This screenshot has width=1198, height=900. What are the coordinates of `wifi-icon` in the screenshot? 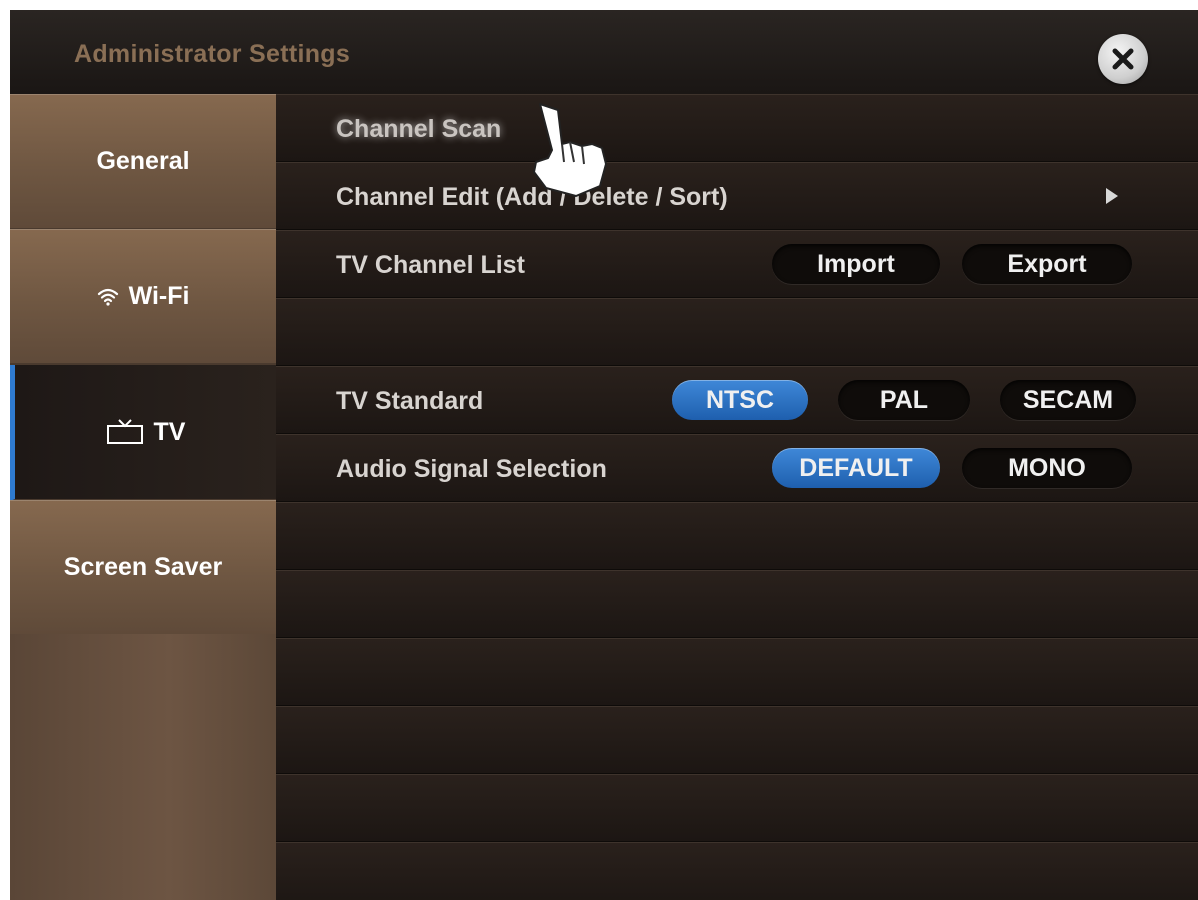 It's located at (108, 296).